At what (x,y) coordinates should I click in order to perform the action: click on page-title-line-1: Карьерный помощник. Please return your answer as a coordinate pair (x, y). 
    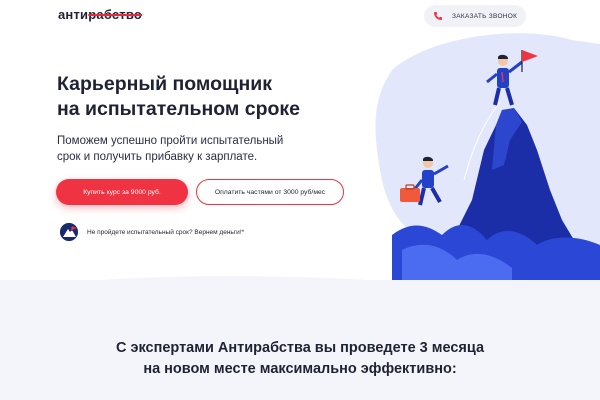
    Looking at the image, I should click on (164, 84).